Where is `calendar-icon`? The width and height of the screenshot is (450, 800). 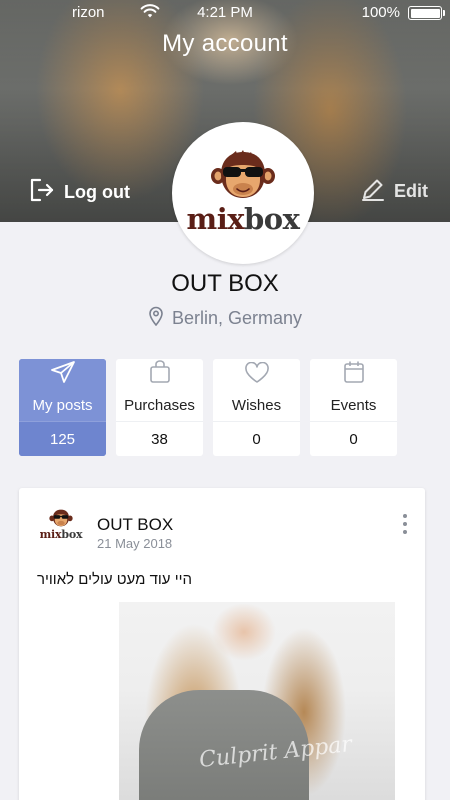
calendar-icon is located at coordinates (354, 374).